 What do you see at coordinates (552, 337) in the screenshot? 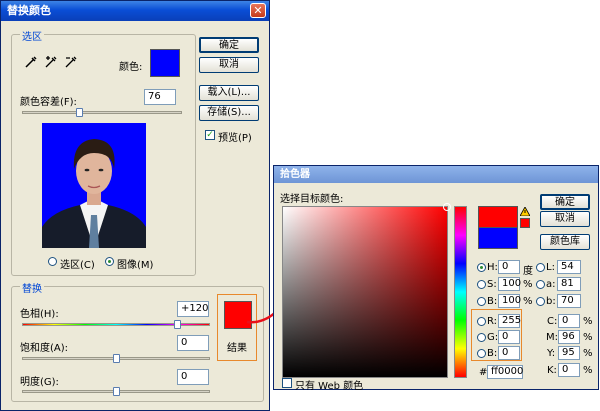
I see `m-label: M:` at bounding box center [552, 337].